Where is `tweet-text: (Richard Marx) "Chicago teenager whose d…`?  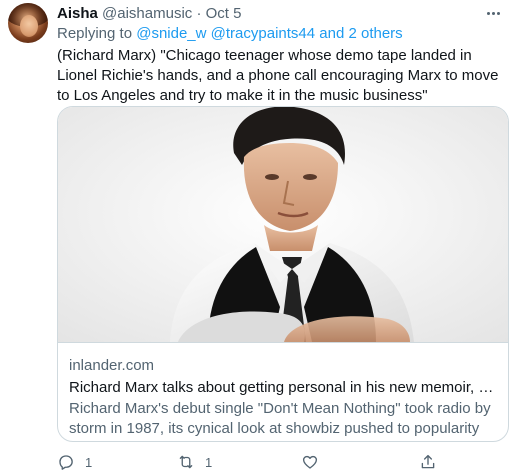
tweet-text: (Richard Marx) "Chicago teenager whose d… is located at coordinates (278, 75).